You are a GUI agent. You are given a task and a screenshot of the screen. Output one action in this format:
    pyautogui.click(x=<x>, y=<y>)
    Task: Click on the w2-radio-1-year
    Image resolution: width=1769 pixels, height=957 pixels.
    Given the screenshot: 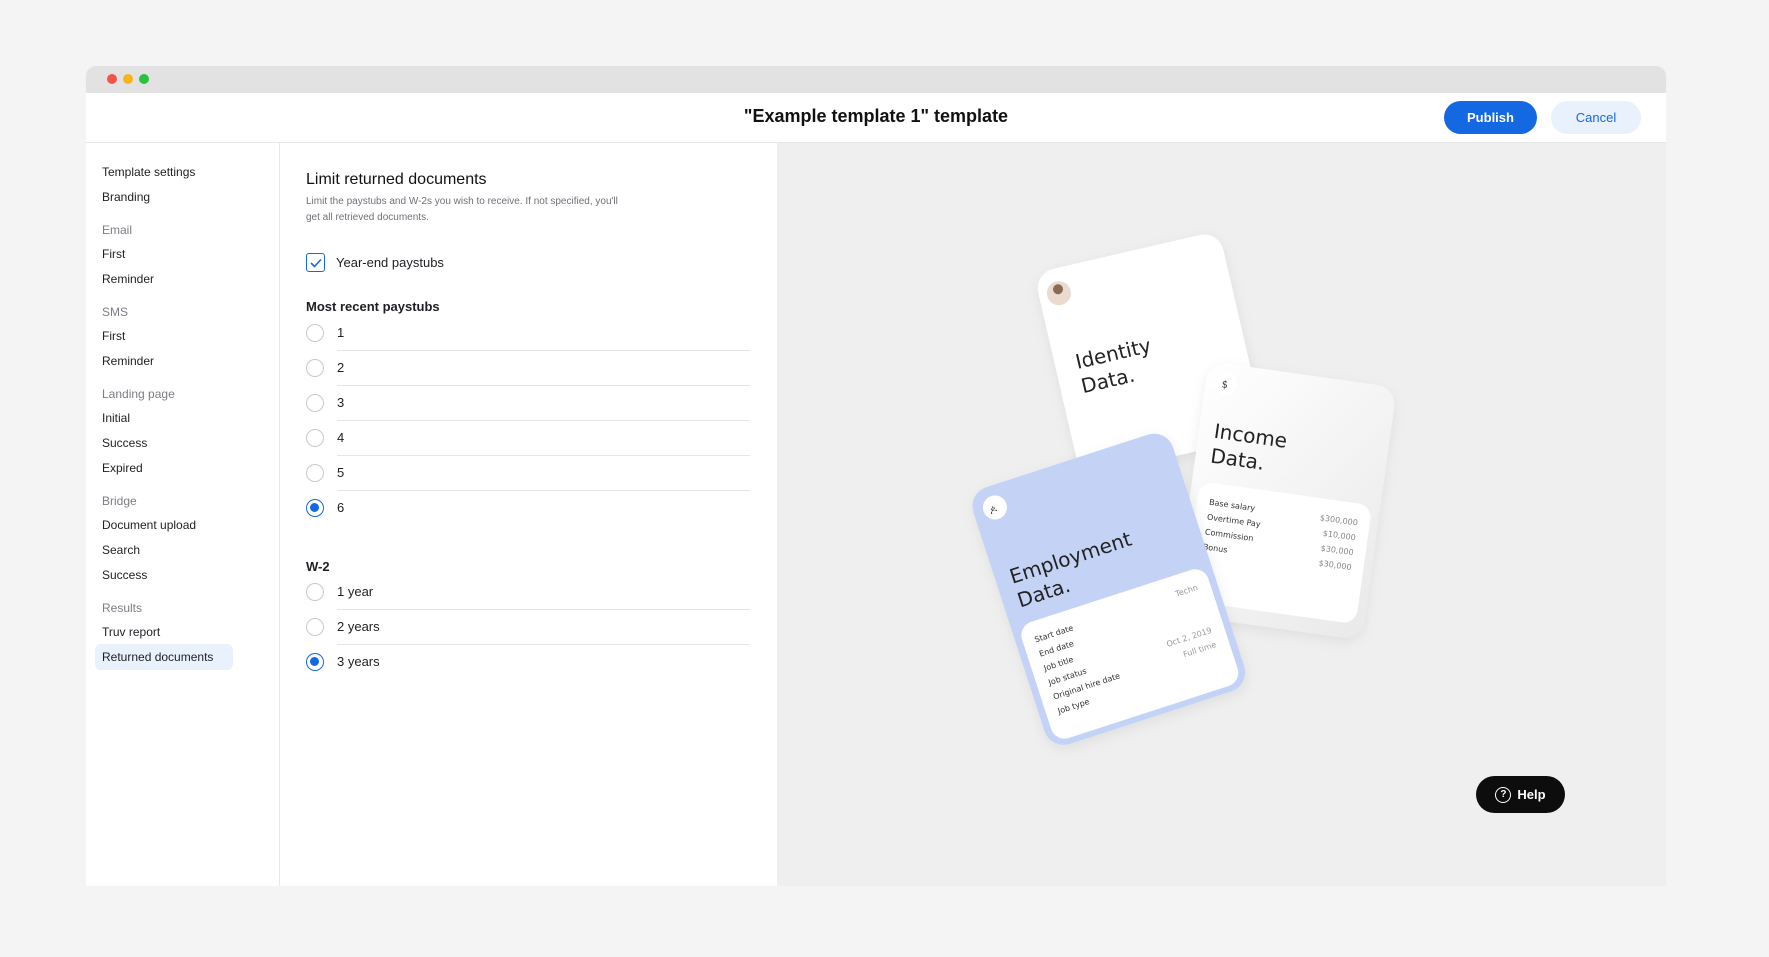 What is the action you would take?
    pyautogui.click(x=315, y=592)
    